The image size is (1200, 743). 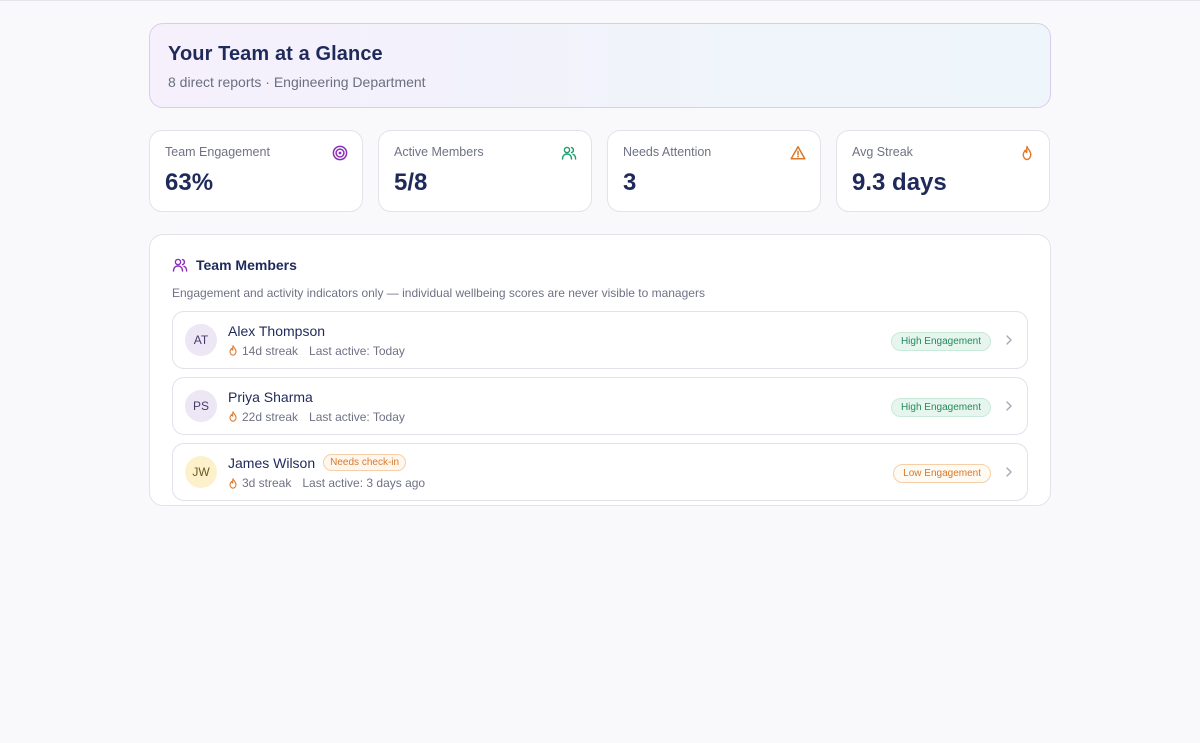 I want to click on stat-label: Needs Attention, so click(x=667, y=152).